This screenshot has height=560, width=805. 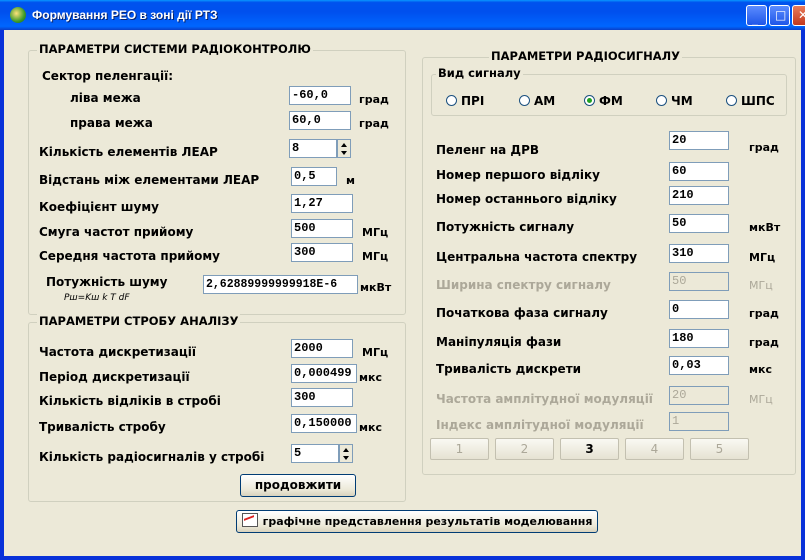 What do you see at coordinates (324, 373) in the screenshot?
I see `sampling-period-input: 0,000499` at bounding box center [324, 373].